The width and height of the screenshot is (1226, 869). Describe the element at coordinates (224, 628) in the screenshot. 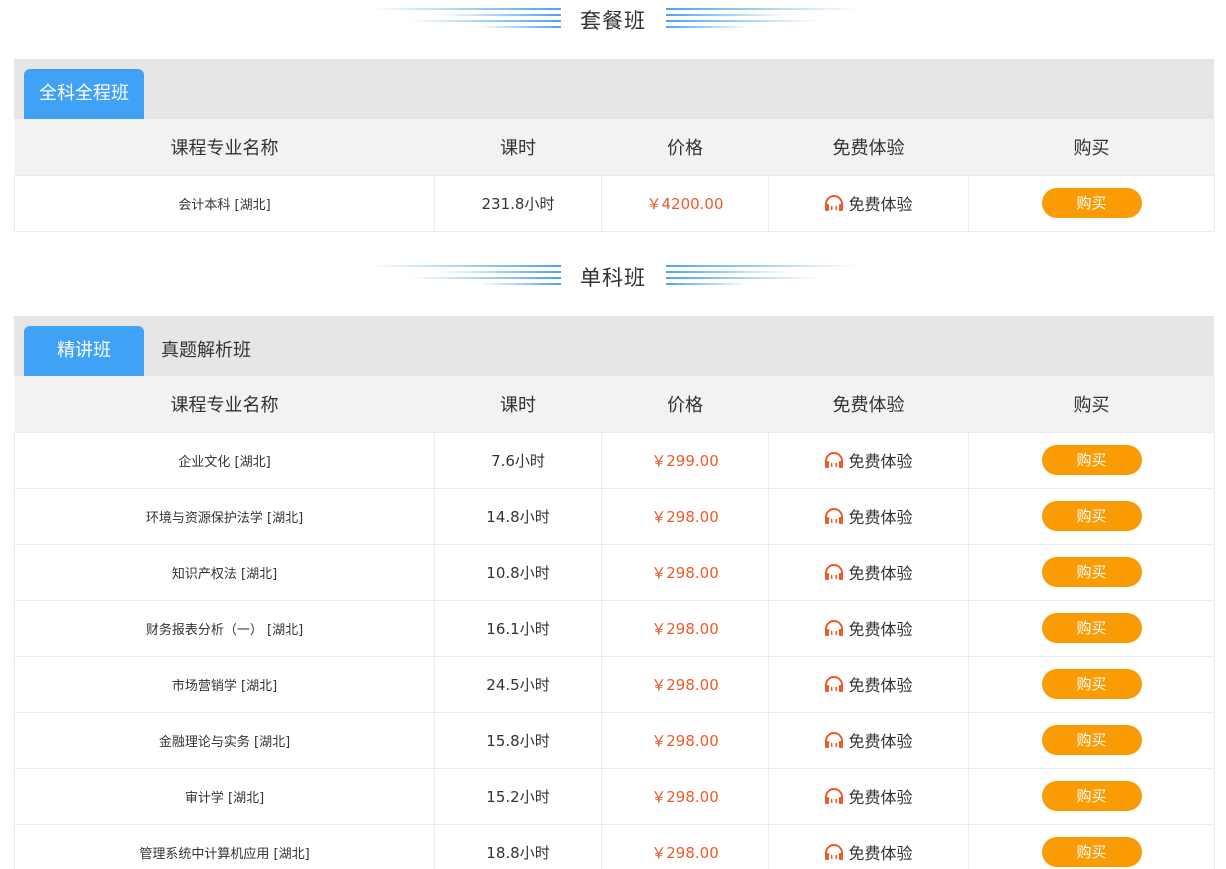

I see `course-name: 财务报表分析（一） [湖北]` at that location.